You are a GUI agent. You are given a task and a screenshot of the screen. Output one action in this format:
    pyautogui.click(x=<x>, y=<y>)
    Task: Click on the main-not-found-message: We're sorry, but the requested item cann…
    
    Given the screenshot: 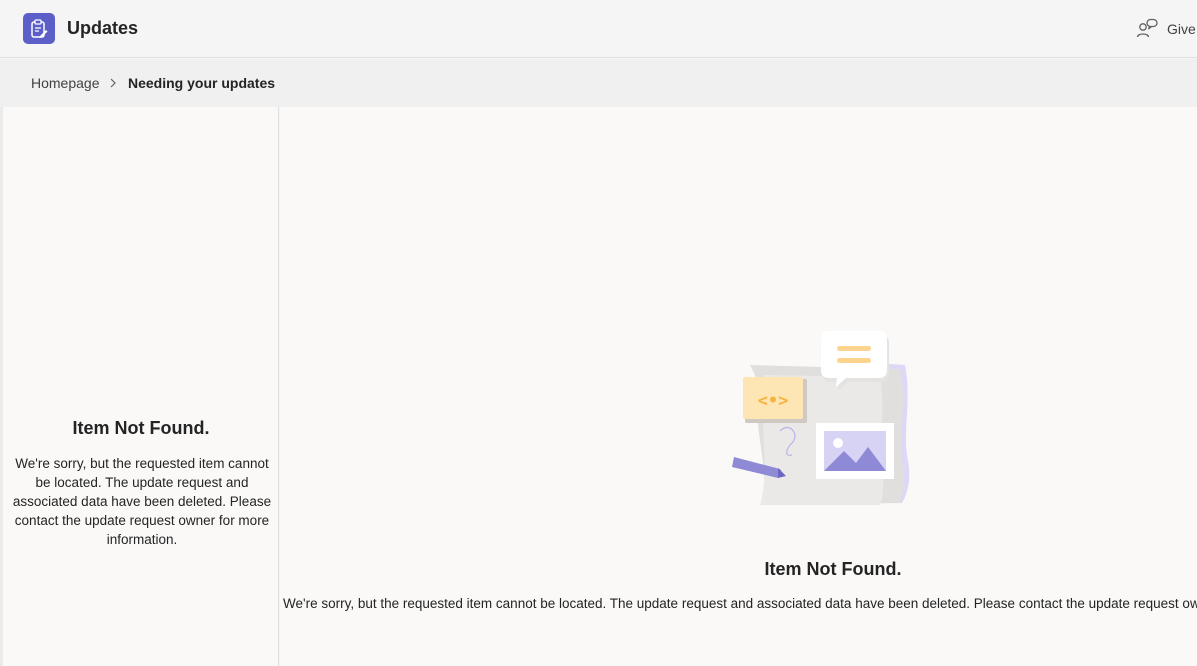 What is the action you would take?
    pyautogui.click(x=740, y=603)
    